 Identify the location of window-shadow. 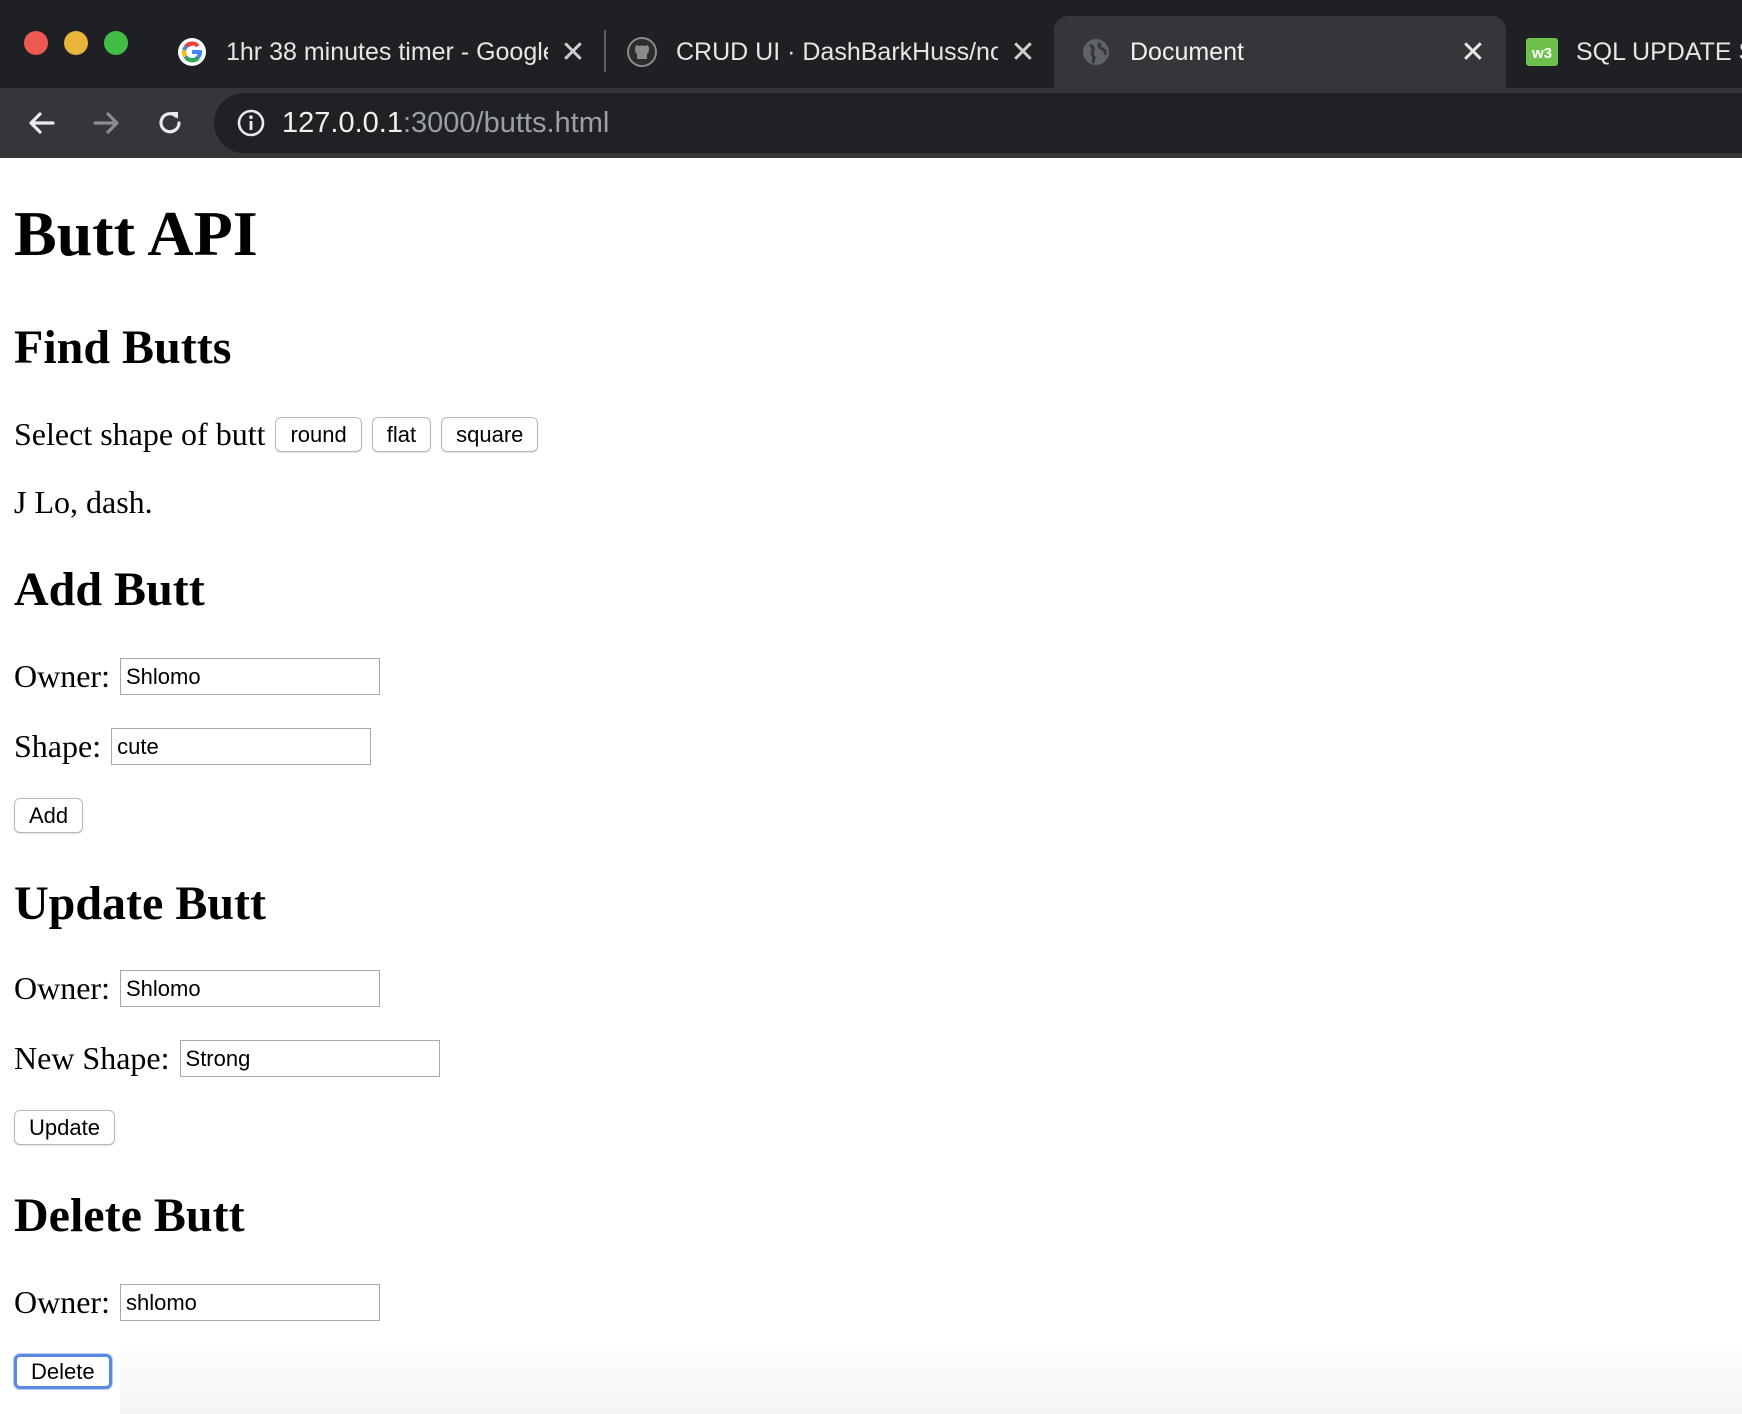
(931, 1377).